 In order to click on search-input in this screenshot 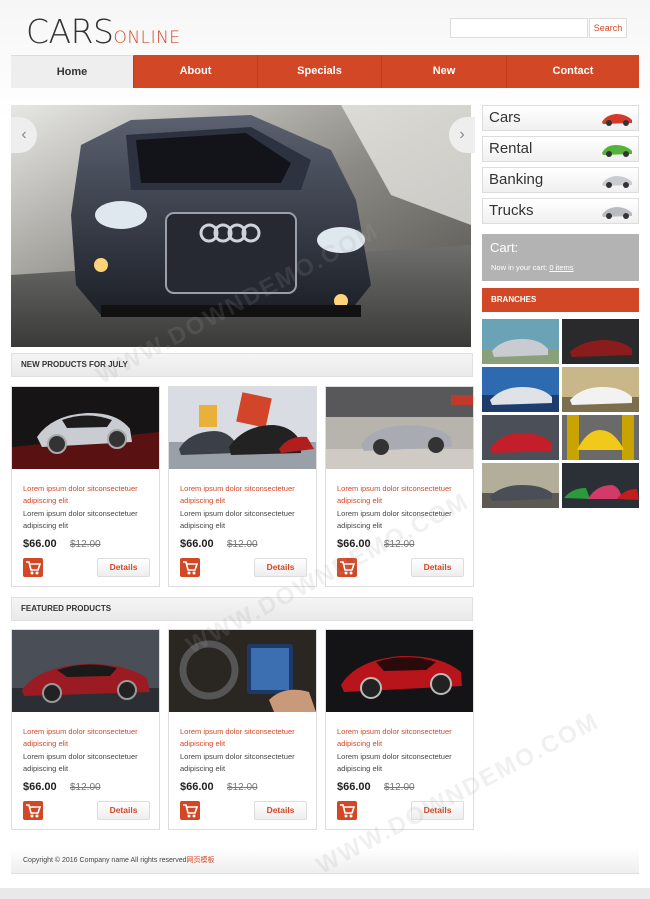, I will do `click(519, 28)`.